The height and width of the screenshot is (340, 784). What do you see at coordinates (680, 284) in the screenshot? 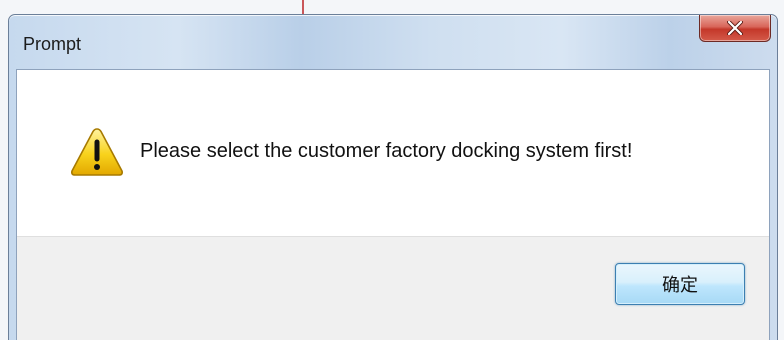
I see `ok-button: 确定` at bounding box center [680, 284].